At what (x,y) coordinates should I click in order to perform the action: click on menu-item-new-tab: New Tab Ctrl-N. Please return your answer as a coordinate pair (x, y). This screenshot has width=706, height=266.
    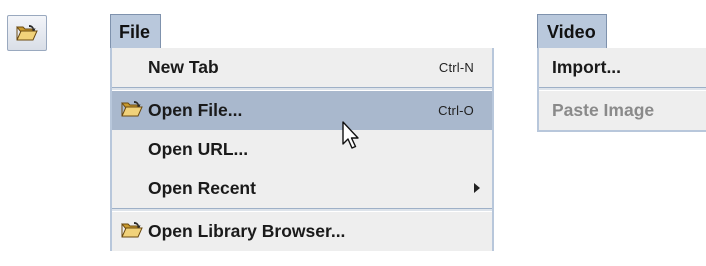
    Looking at the image, I should click on (302, 67).